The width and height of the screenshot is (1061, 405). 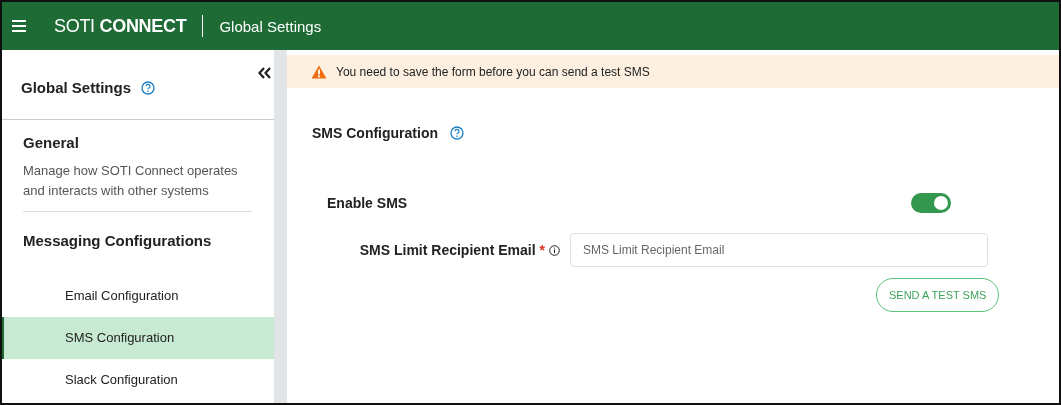 I want to click on section-description: Manage how SOTI Connect operates and interacts with other systems, so click(x=137, y=186).